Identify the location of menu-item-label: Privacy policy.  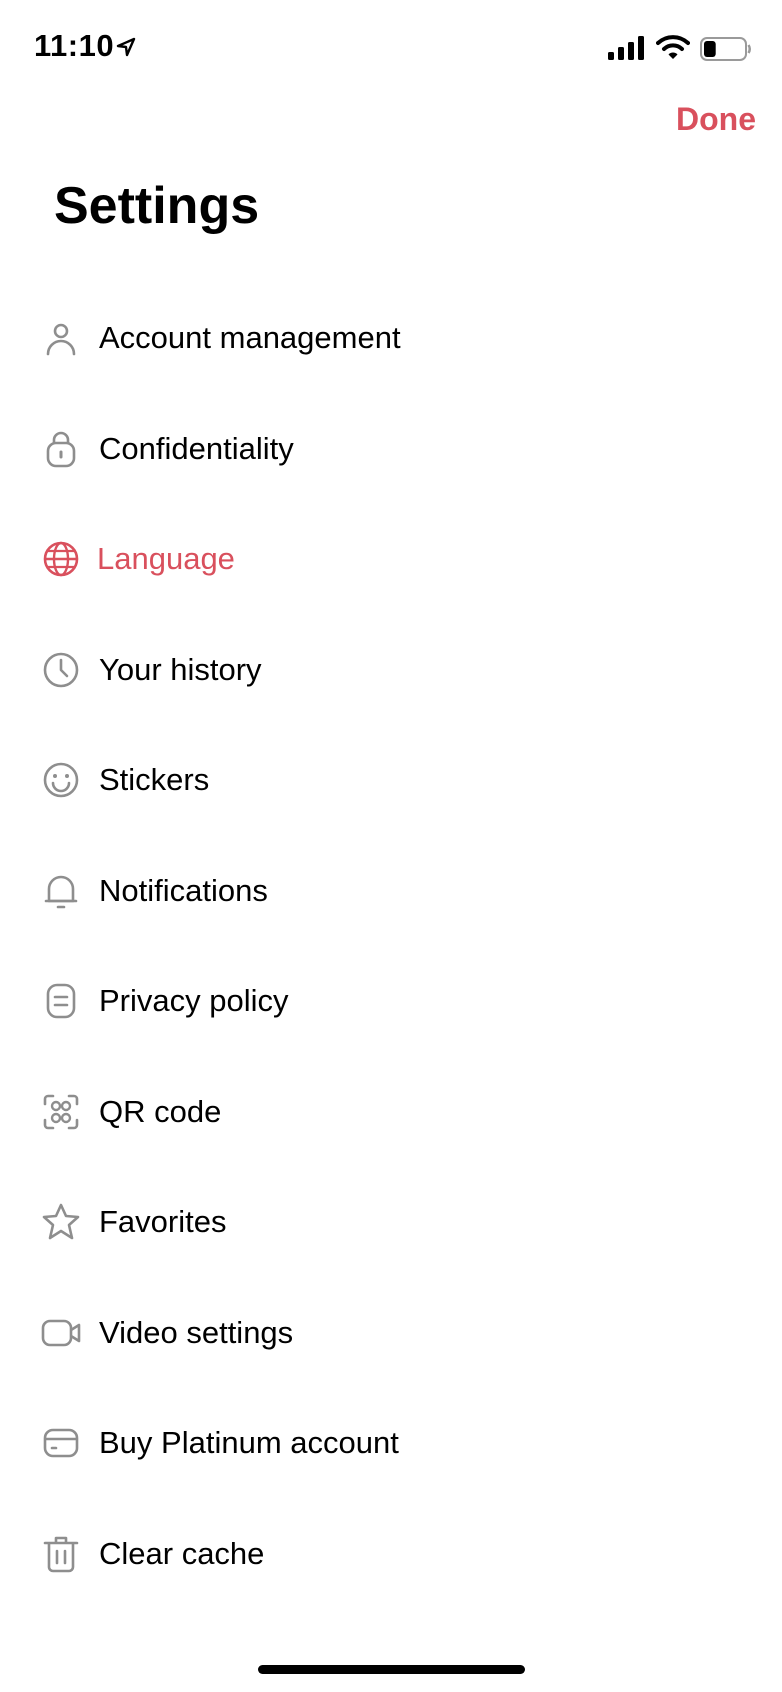
(194, 1000).